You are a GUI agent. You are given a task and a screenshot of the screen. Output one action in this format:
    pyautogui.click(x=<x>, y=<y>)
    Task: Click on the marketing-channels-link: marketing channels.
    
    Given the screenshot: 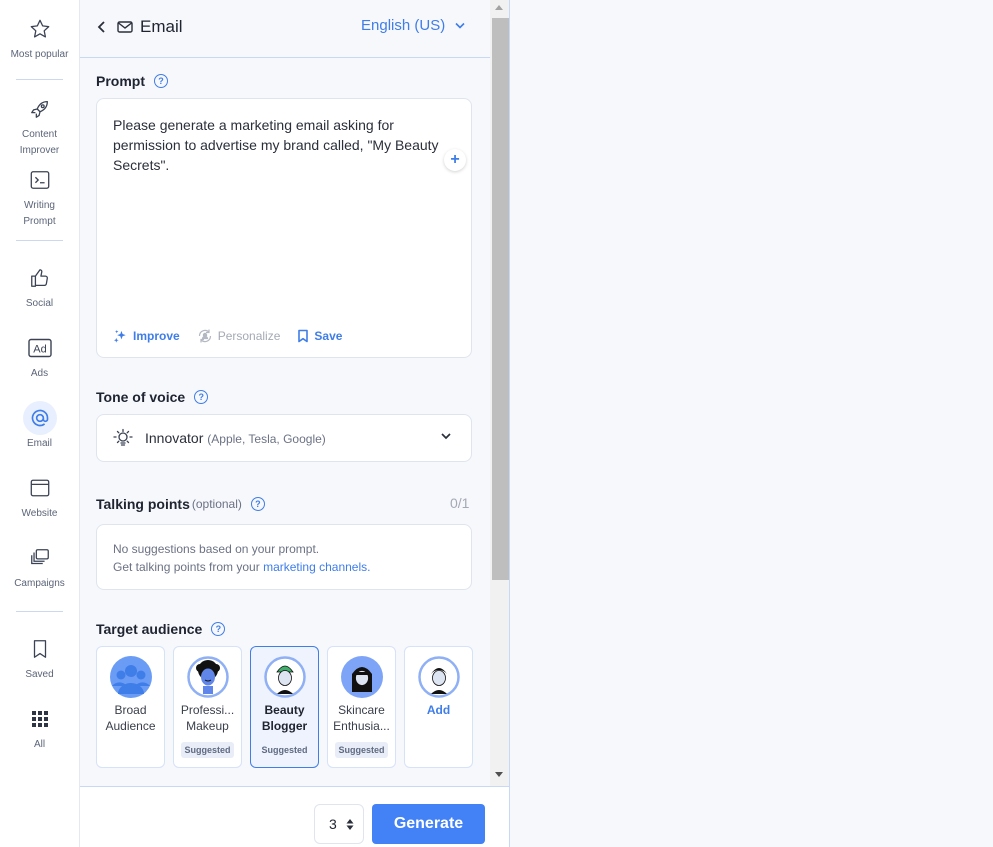 What is the action you would take?
    pyautogui.click(x=316, y=567)
    